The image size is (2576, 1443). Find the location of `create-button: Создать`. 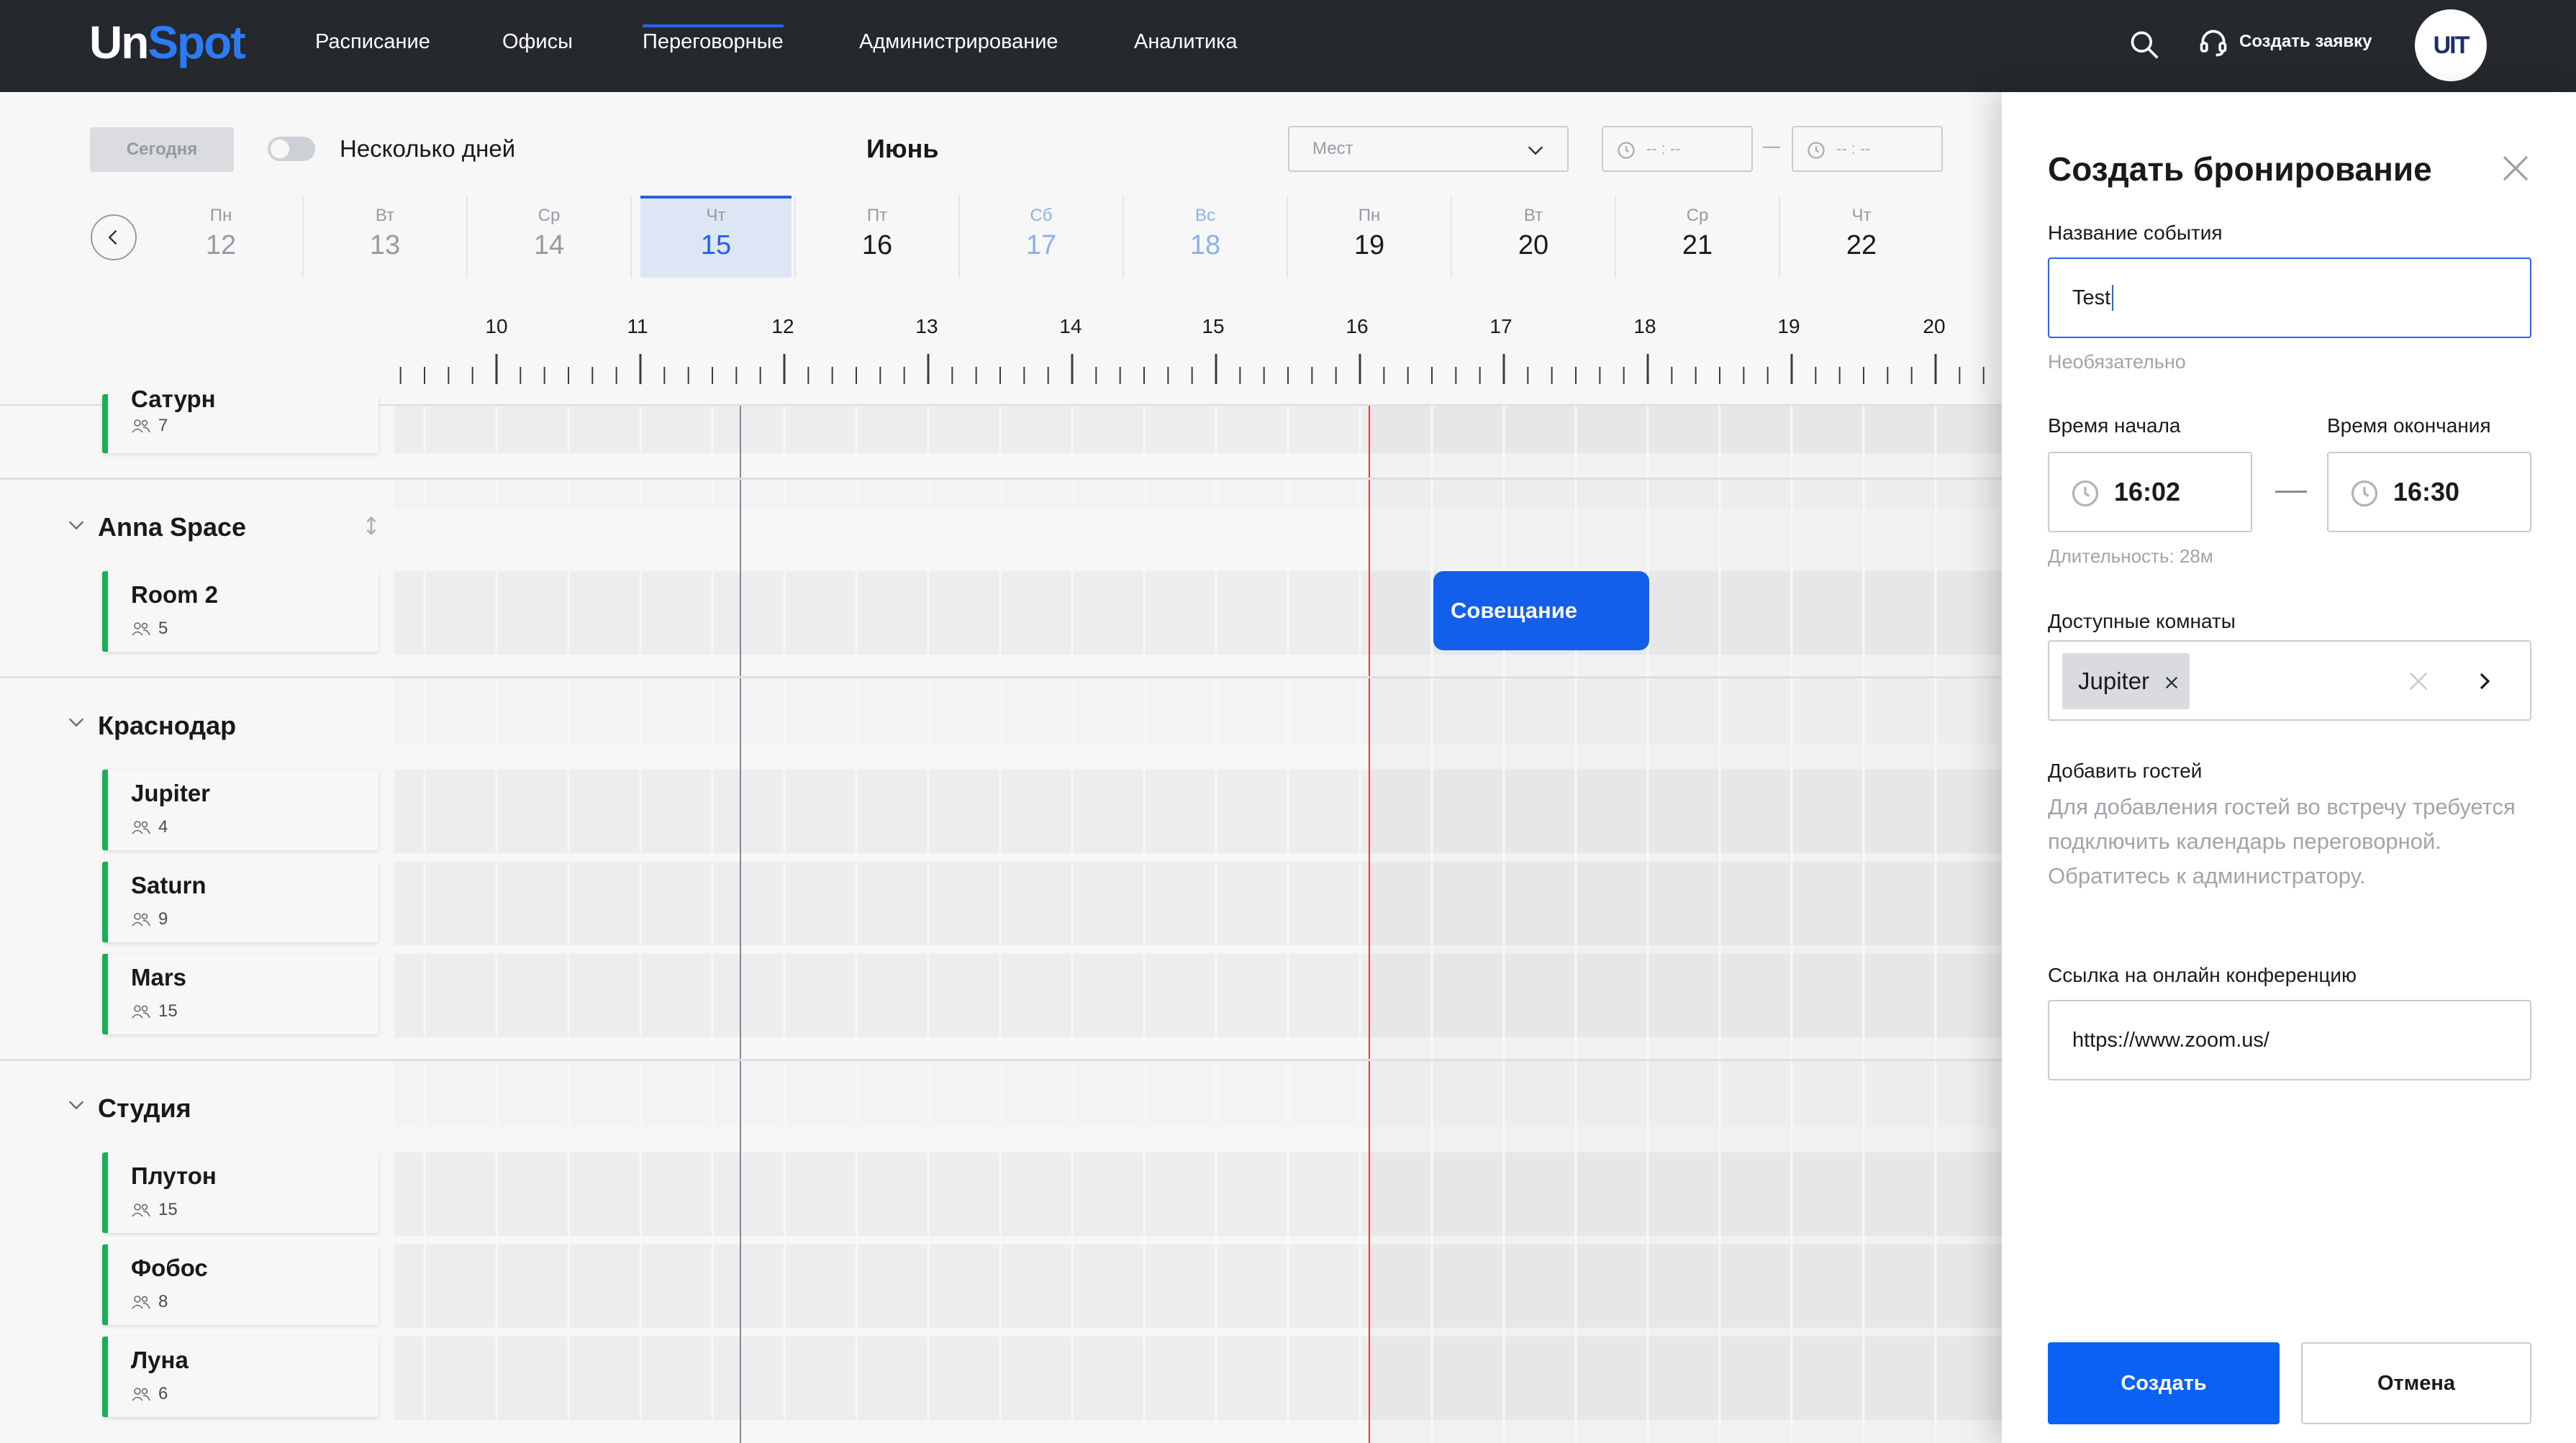

create-button: Создать is located at coordinates (2164, 1383).